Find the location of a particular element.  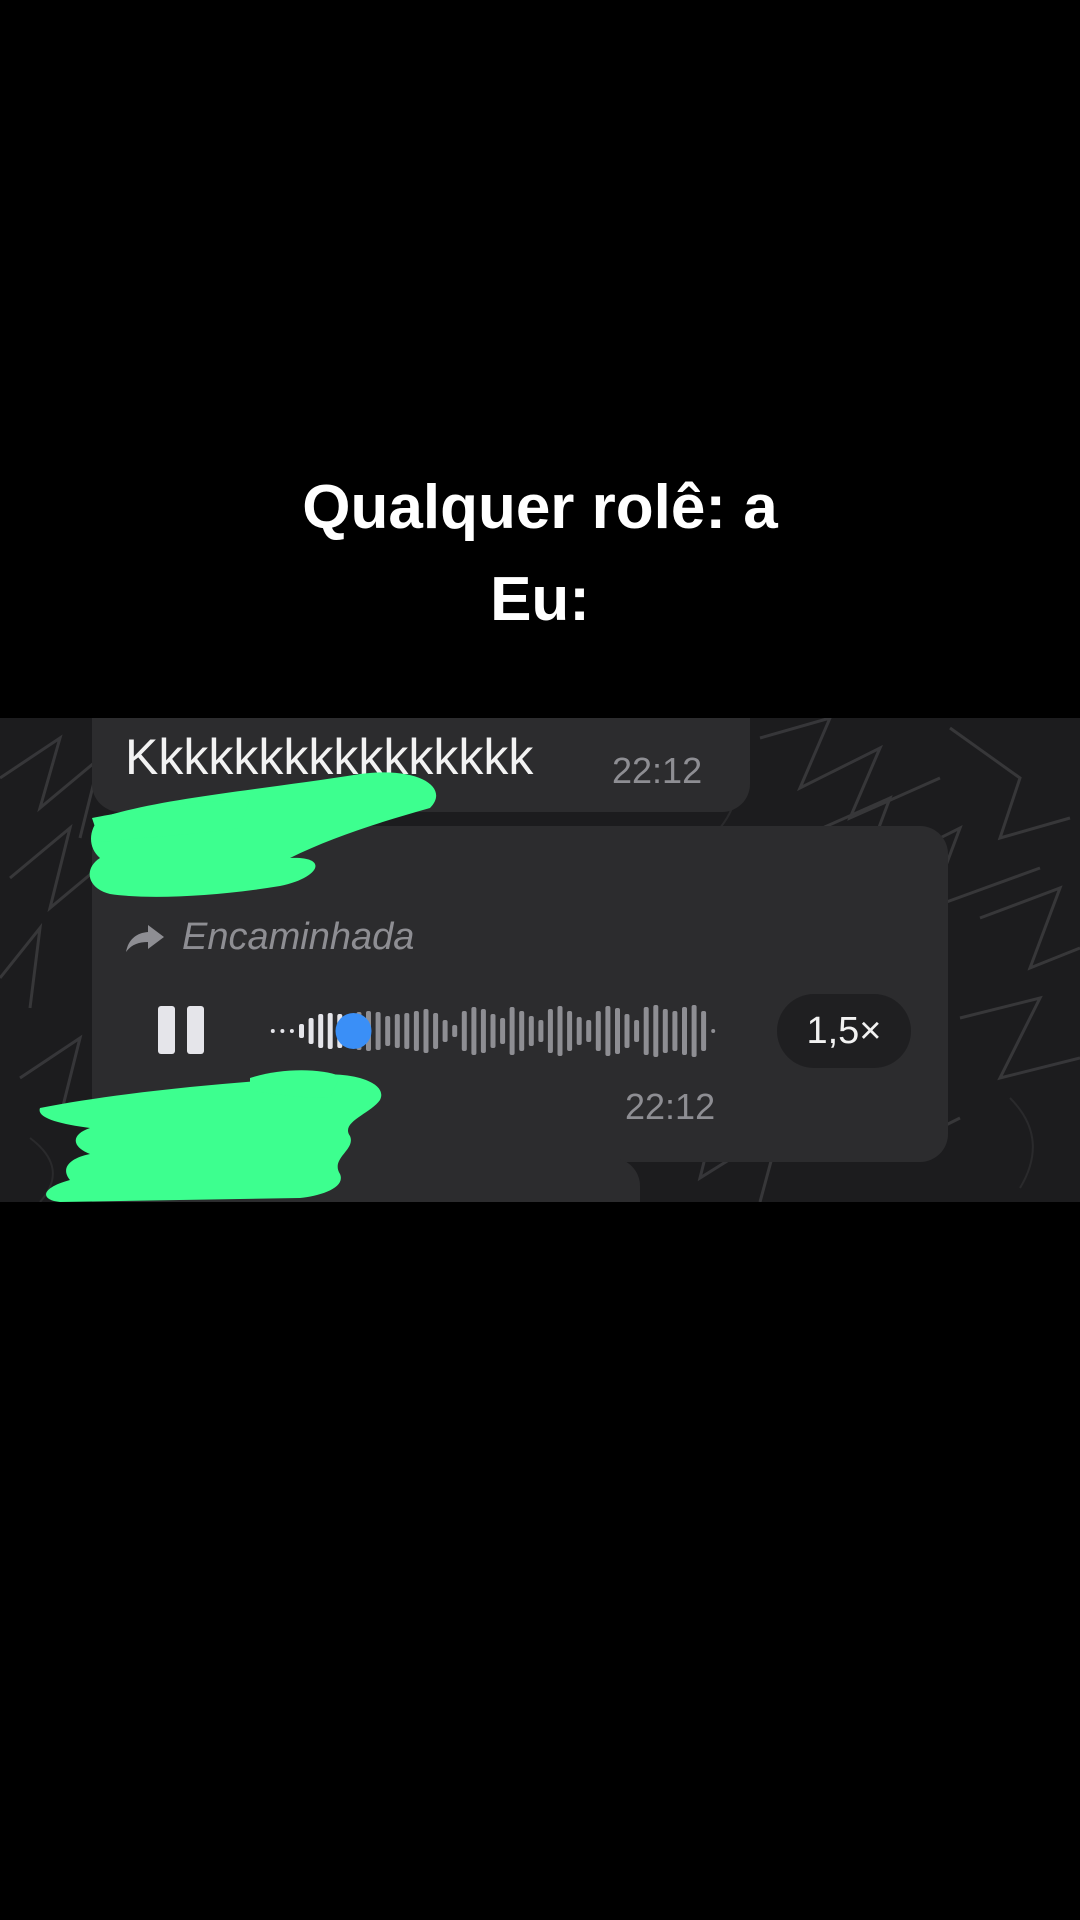

message-time: 22:12 is located at coordinates (657, 770).